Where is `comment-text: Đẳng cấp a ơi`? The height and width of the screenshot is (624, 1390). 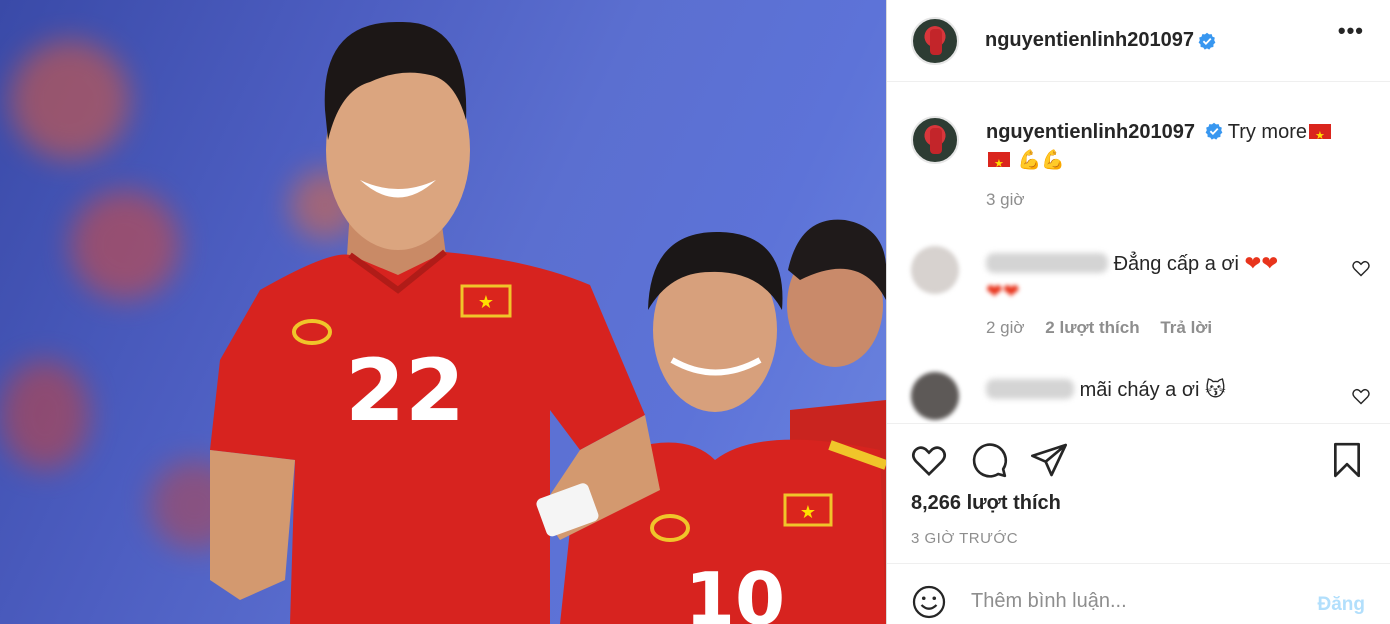 comment-text: Đẳng cấp a ơi is located at coordinates (1176, 264).